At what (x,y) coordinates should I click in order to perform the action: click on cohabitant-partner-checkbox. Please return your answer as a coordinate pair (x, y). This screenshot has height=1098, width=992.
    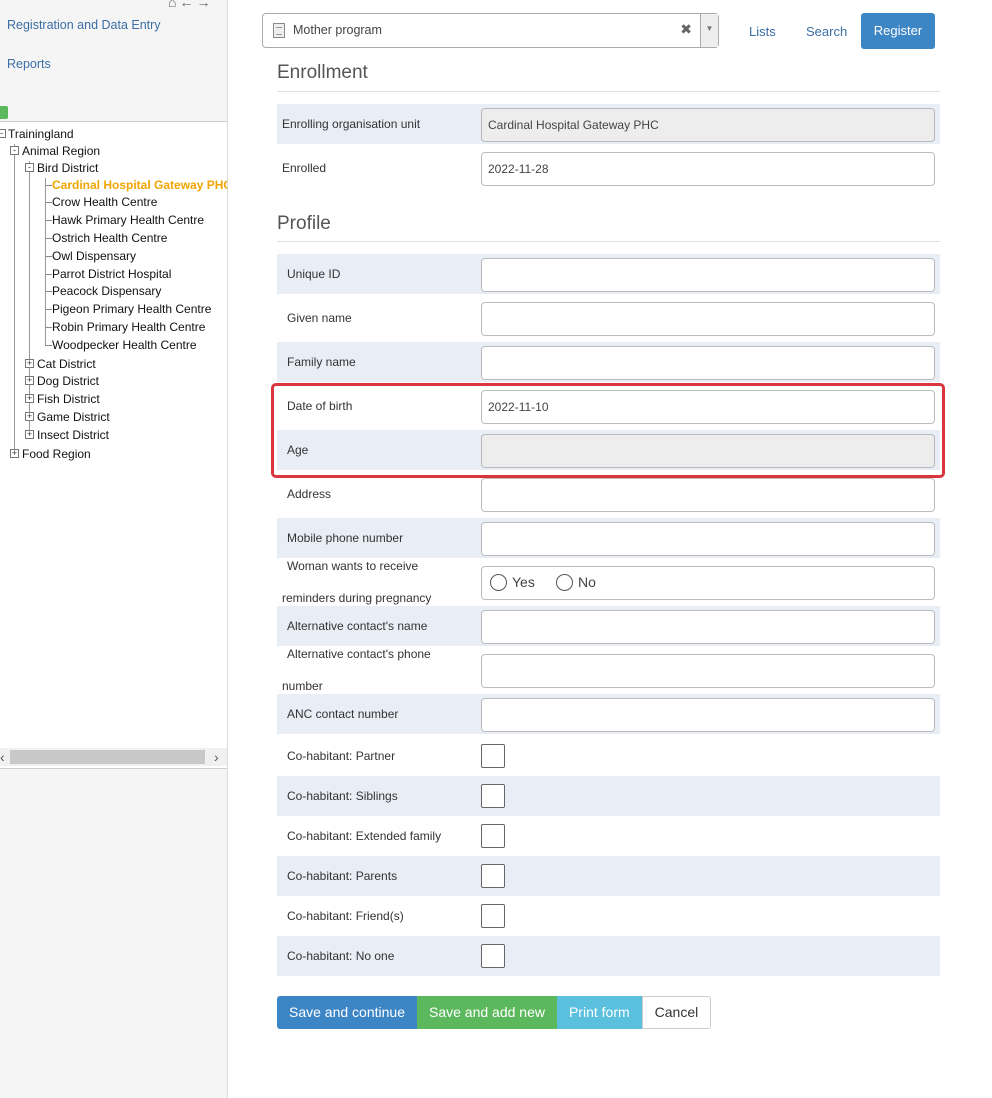
    Looking at the image, I should click on (493, 756).